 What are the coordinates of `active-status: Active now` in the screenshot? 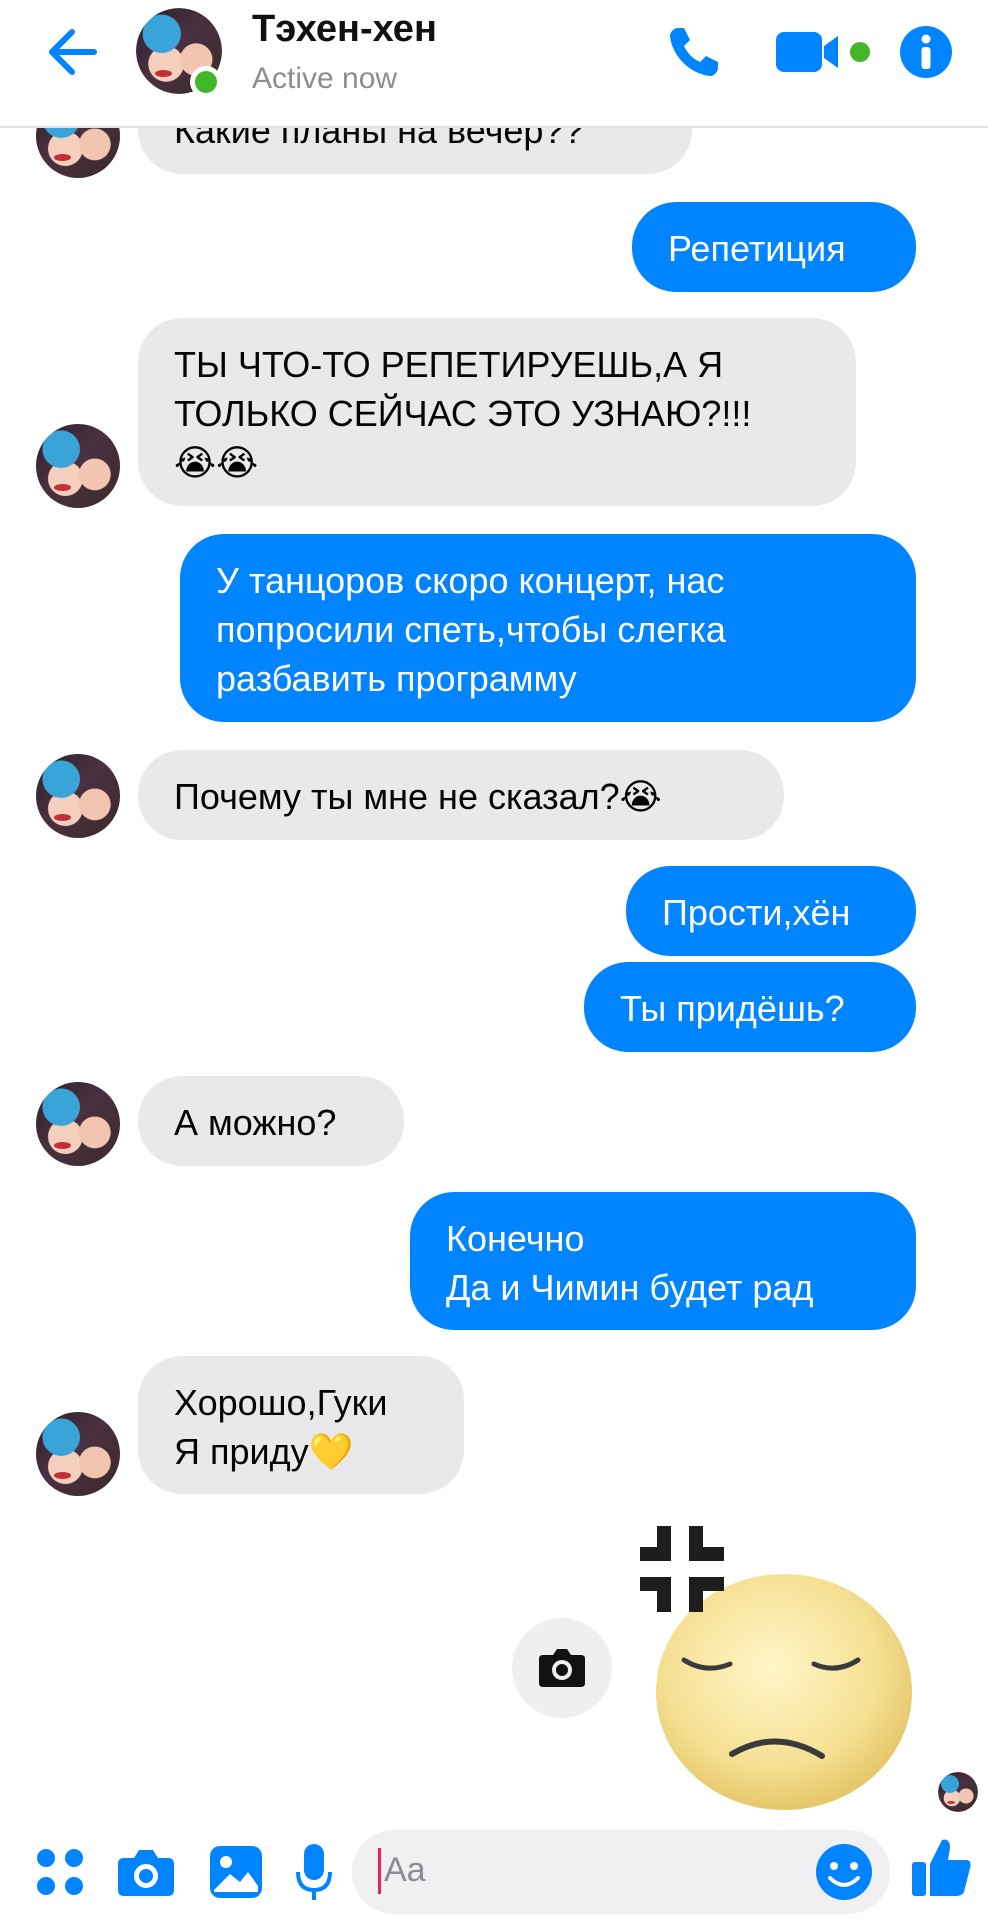 It's located at (325, 78).